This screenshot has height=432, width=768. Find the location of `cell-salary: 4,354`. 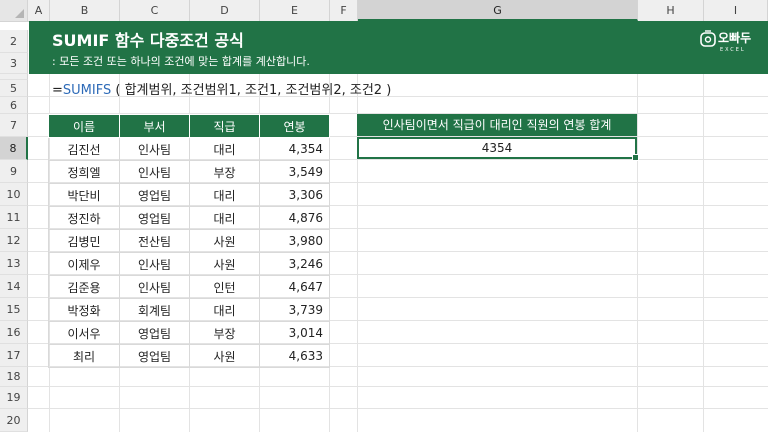

cell-salary: 4,354 is located at coordinates (294, 149).